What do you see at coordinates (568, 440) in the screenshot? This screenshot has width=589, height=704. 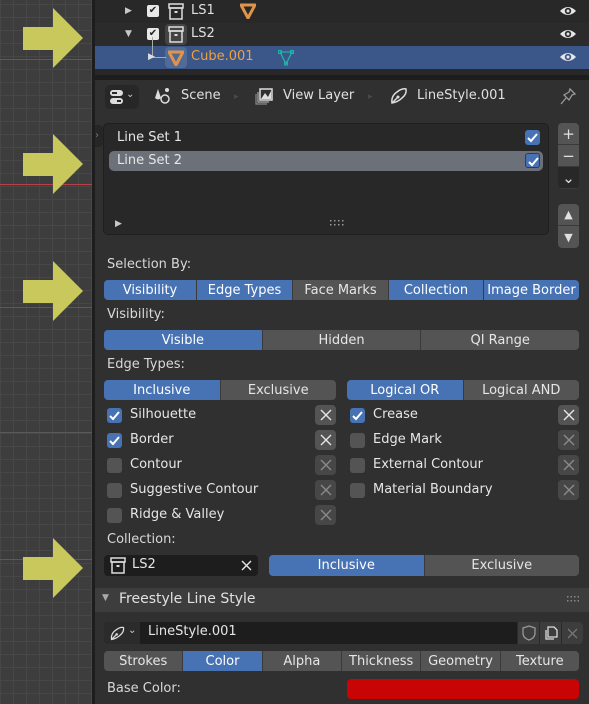 I see `edge-mark-exclude-button` at bounding box center [568, 440].